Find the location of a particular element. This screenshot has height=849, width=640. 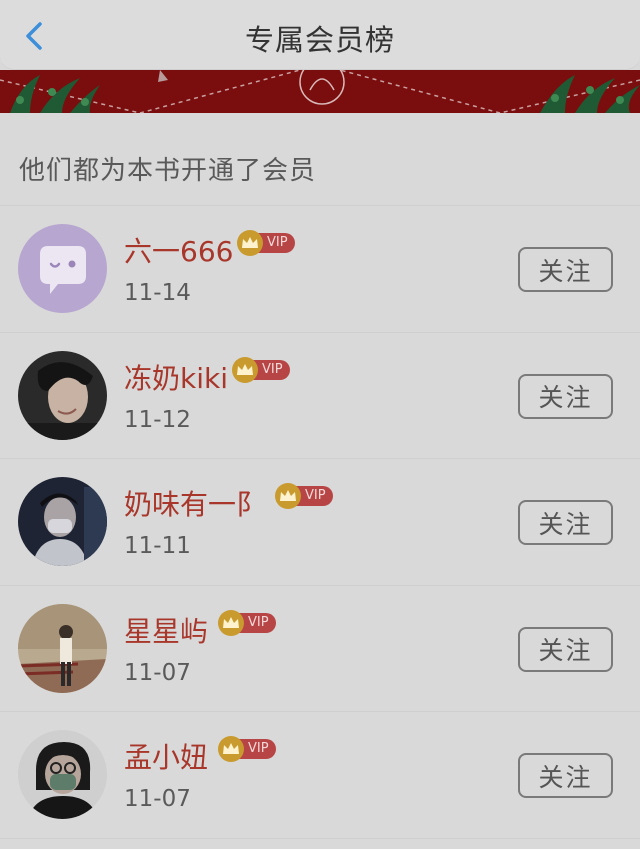

banner-image is located at coordinates (320, 91).